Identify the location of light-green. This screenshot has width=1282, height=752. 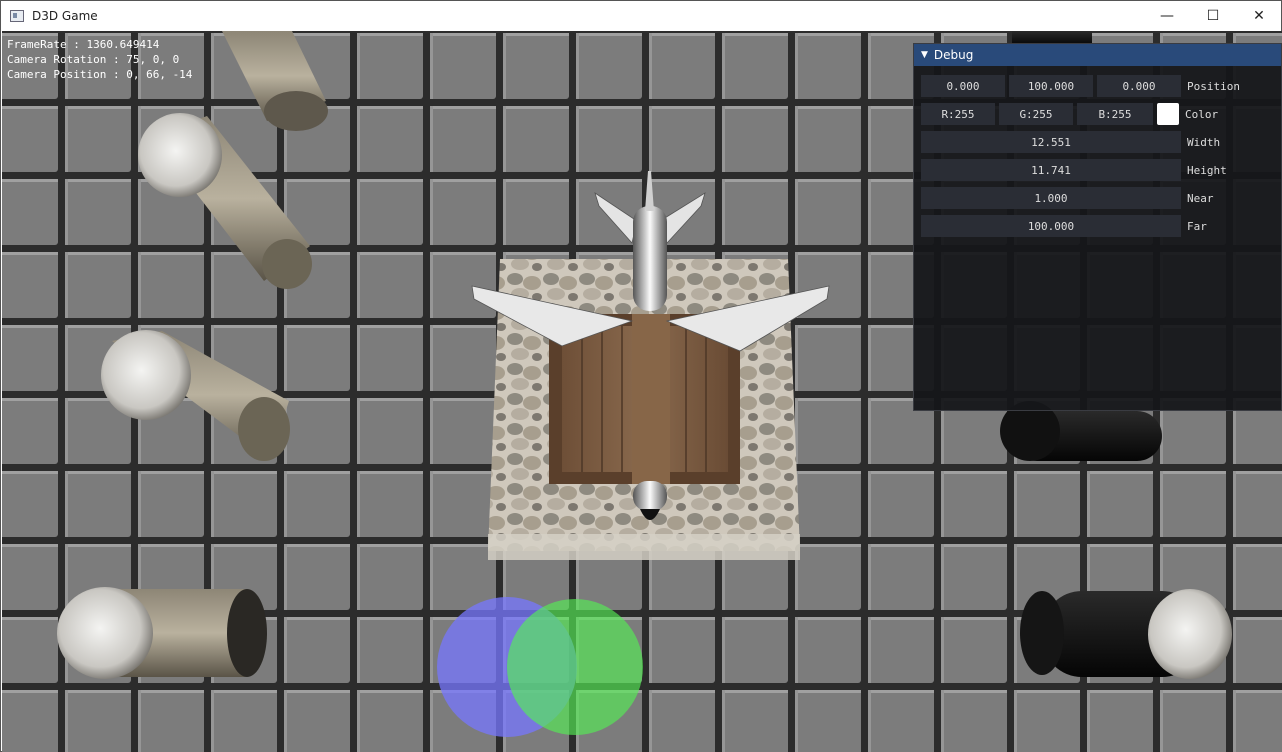
(575, 667).